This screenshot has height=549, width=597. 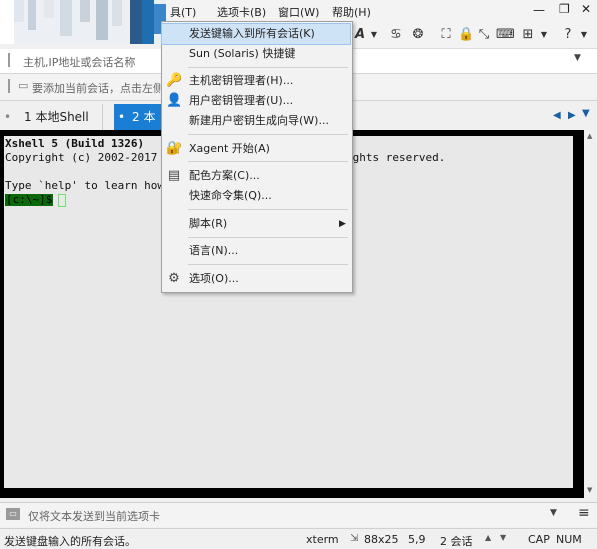 What do you see at coordinates (572, 115) in the screenshot?
I see `tab-nav-right-icon: ▶` at bounding box center [572, 115].